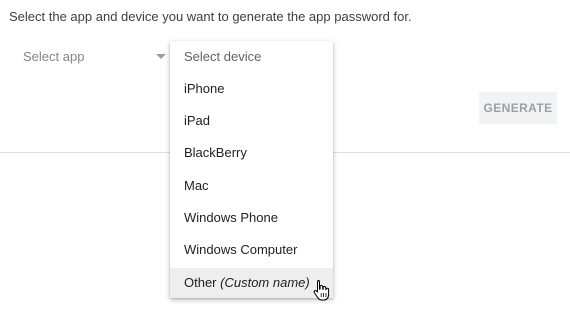 This screenshot has width=570, height=324. What do you see at coordinates (241, 249) in the screenshot?
I see `menu-item-label: Windows Computer` at bounding box center [241, 249].